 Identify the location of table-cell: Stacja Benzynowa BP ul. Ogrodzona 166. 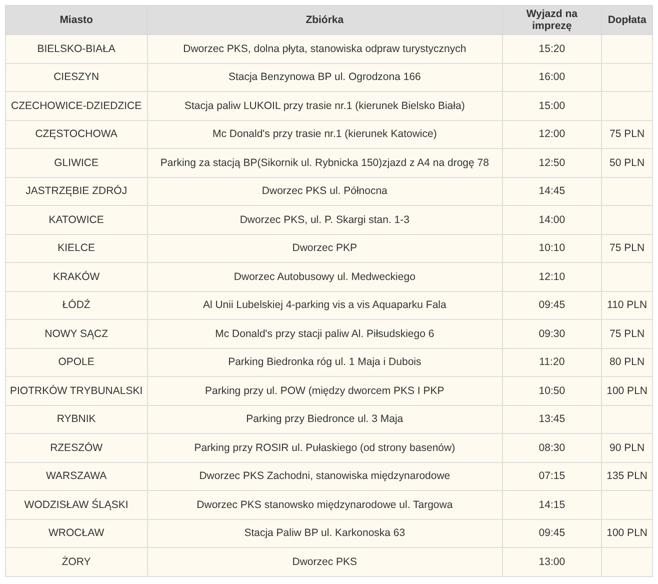
(324, 77).